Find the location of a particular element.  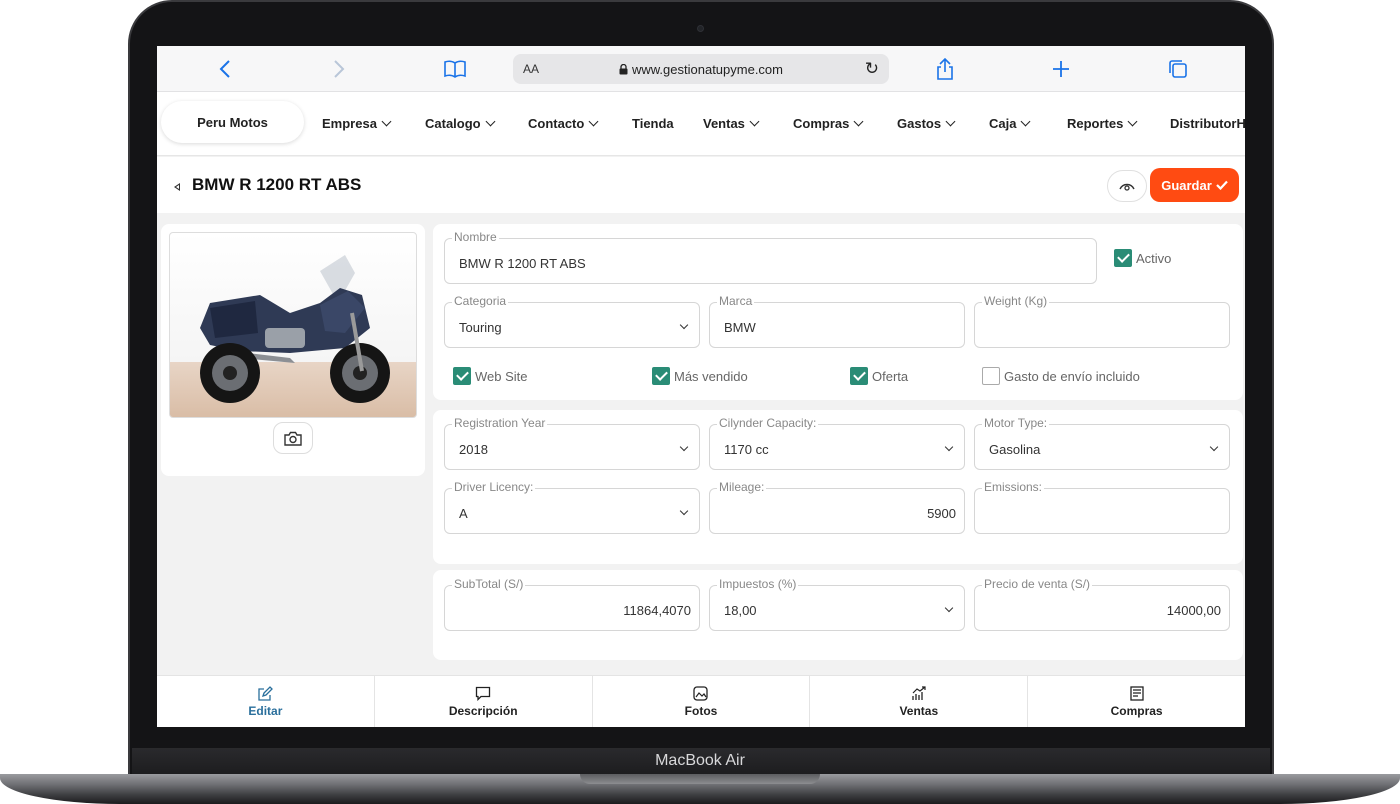

tab-ventas: Ventas is located at coordinates (919, 701).